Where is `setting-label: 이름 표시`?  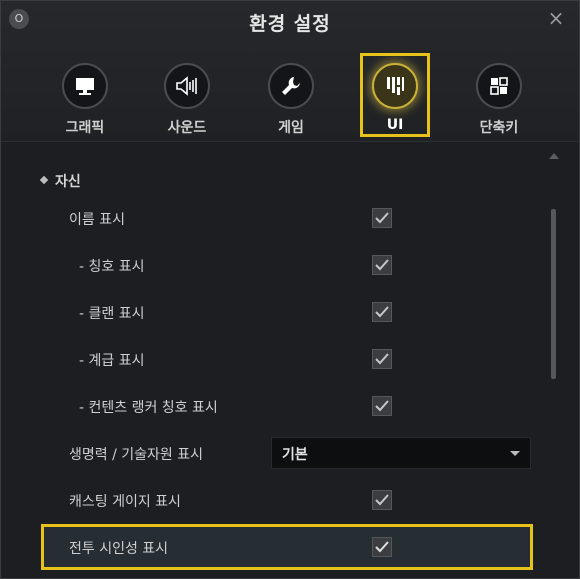 setting-label: 이름 표시 is located at coordinates (97, 220).